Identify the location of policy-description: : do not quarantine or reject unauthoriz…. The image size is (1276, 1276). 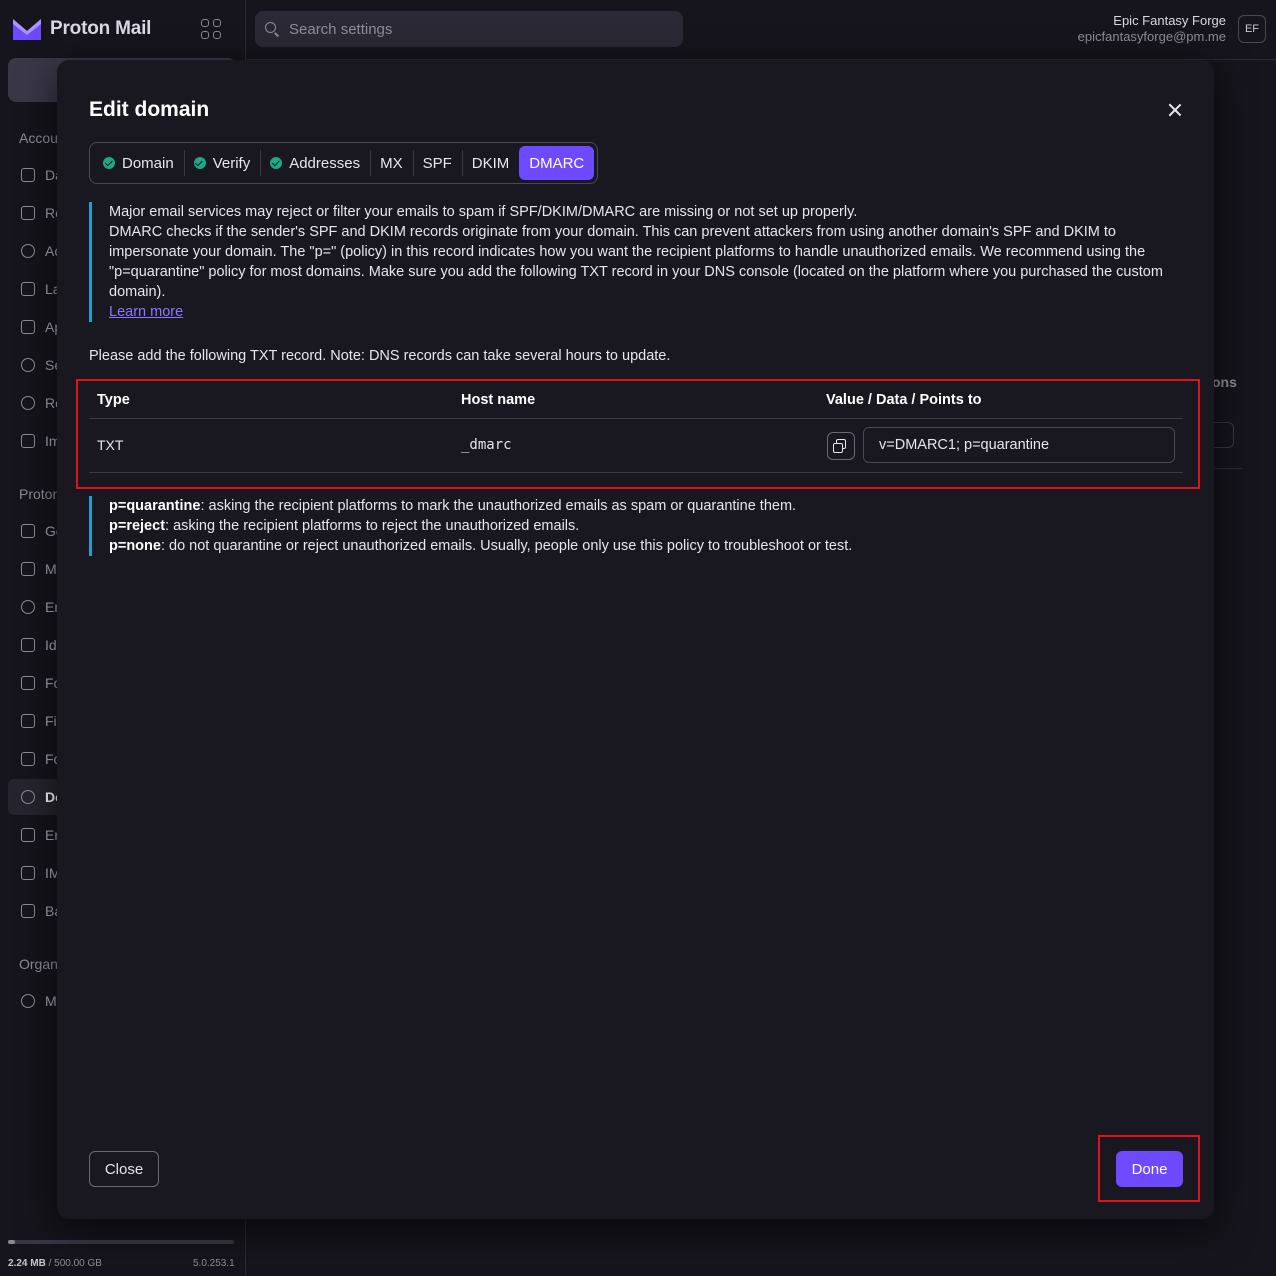
(506, 546).